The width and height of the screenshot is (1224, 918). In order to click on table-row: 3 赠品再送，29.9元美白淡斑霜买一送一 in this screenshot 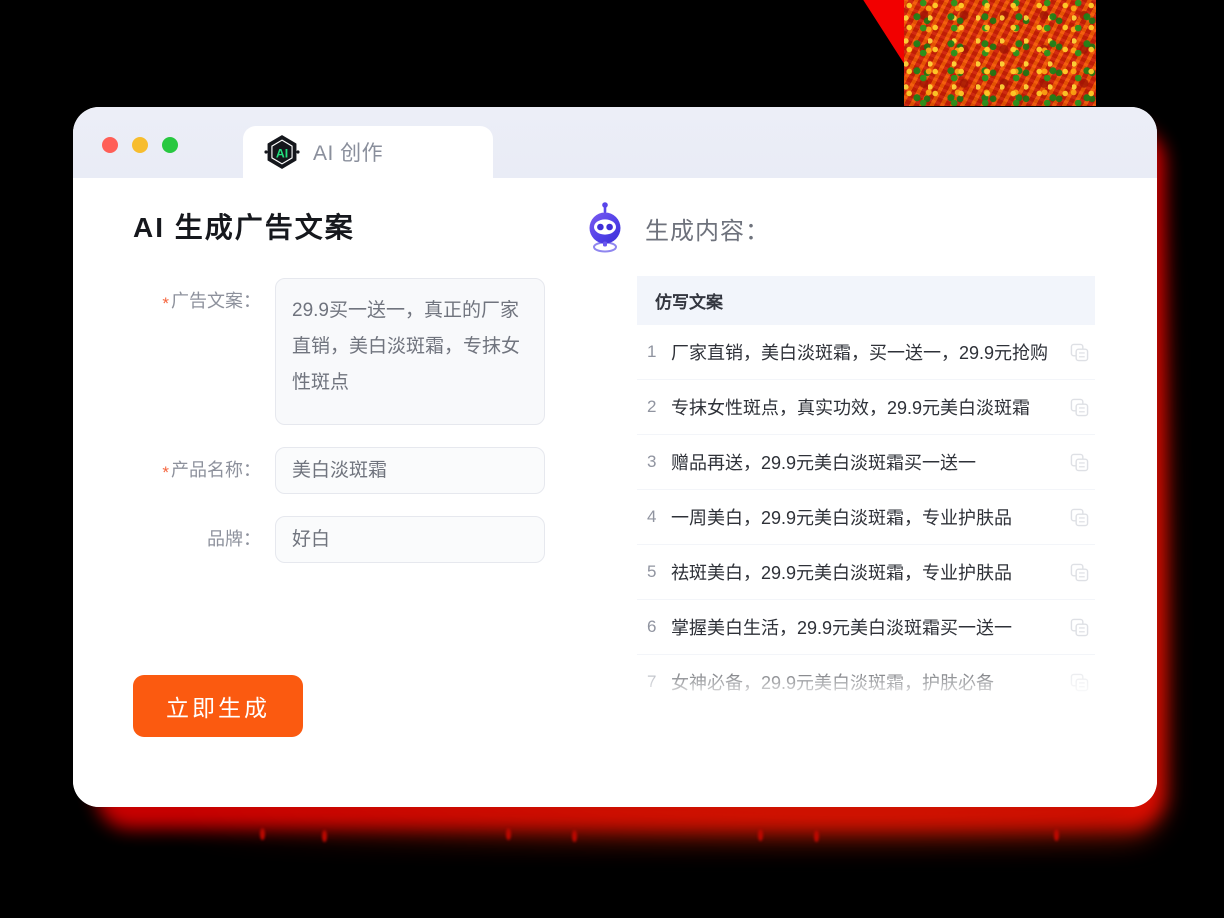, I will do `click(866, 462)`.